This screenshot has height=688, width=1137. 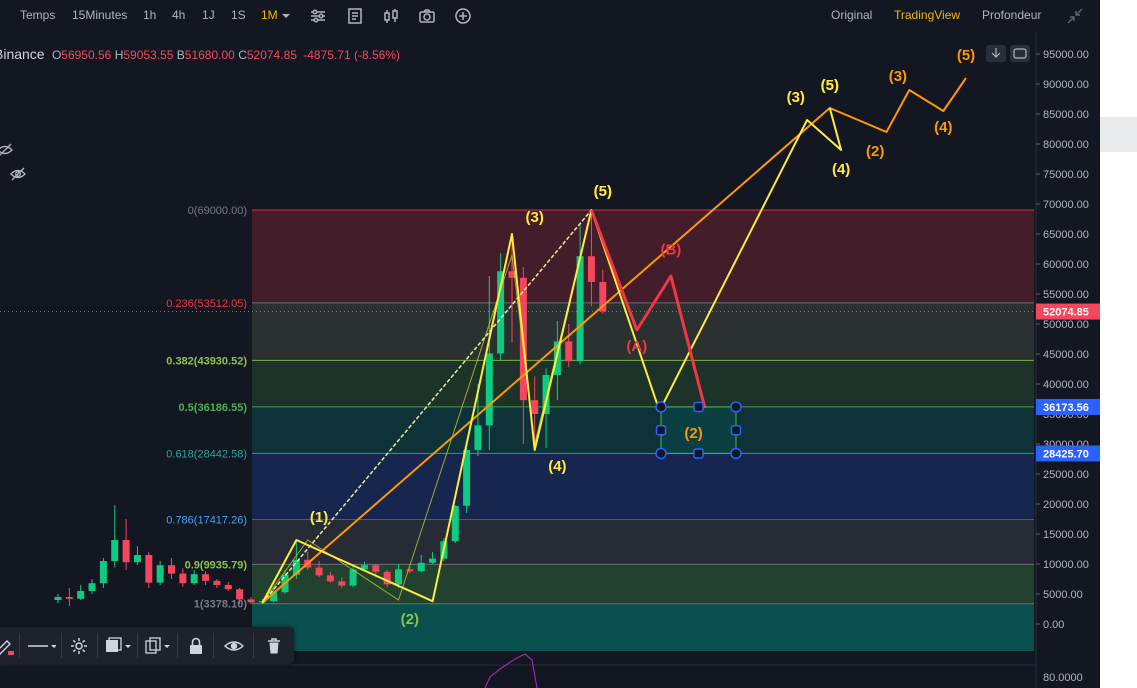 What do you see at coordinates (327, 55) in the screenshot?
I see `change-value: -4875.71` at bounding box center [327, 55].